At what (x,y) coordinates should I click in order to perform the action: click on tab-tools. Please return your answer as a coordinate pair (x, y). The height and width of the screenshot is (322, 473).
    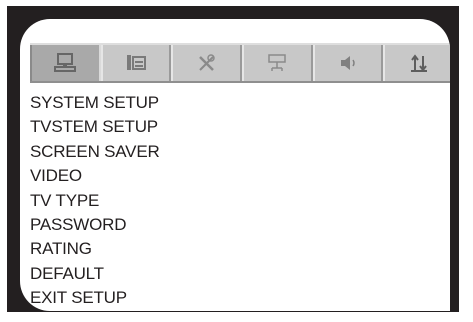
    Looking at the image, I should click on (207, 63).